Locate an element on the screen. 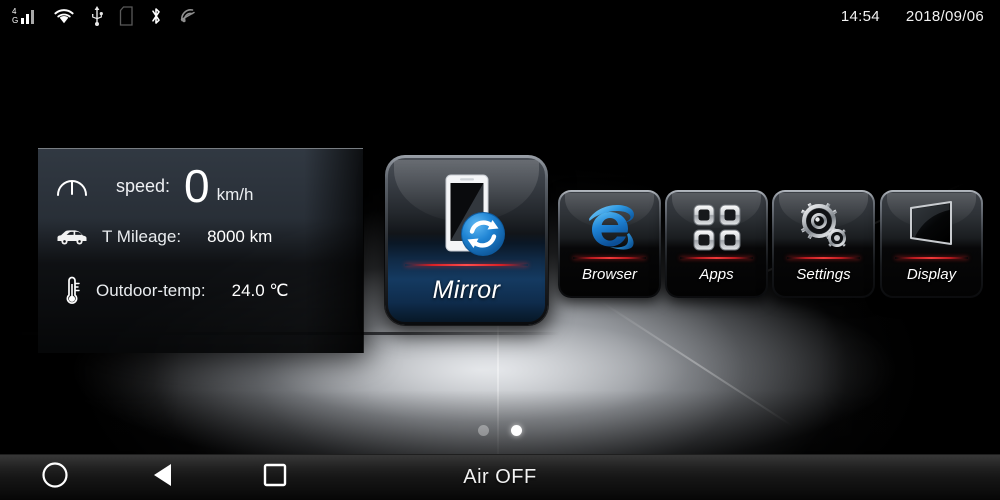 This screenshot has width=1000, height=500. tile-display-label: Display is located at coordinates (931, 274).